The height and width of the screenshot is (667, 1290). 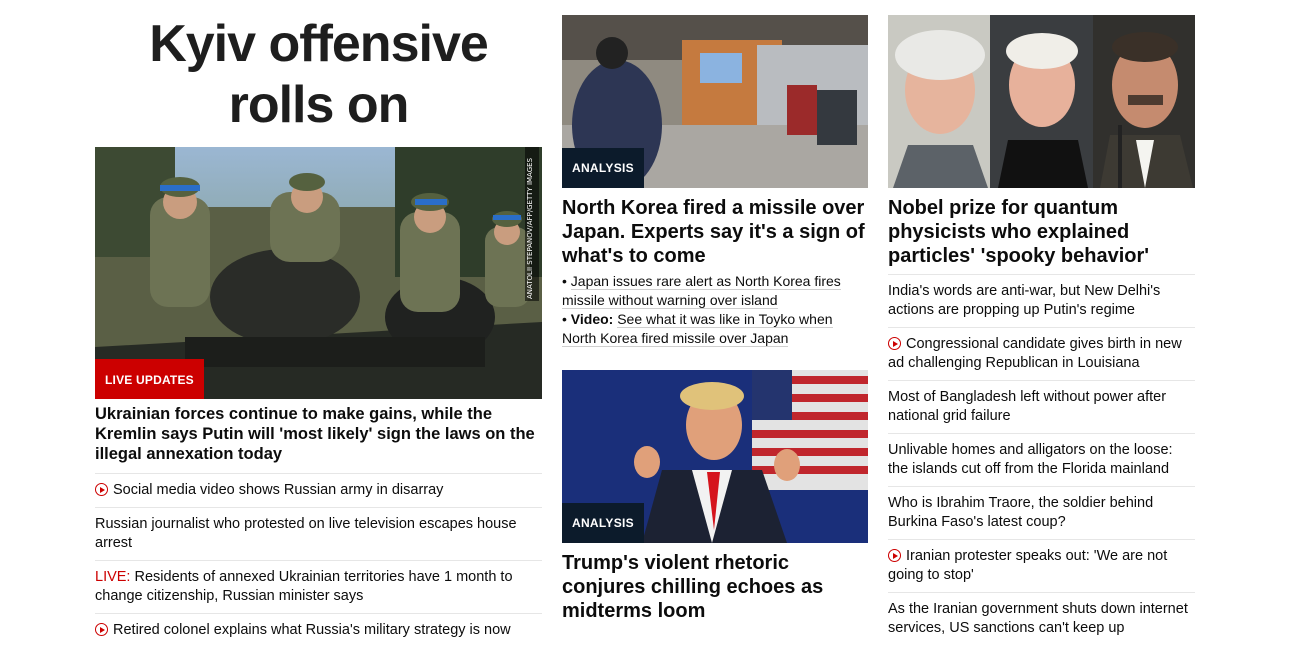 I want to click on headline-line-2: rolls on, so click(x=319, y=105).